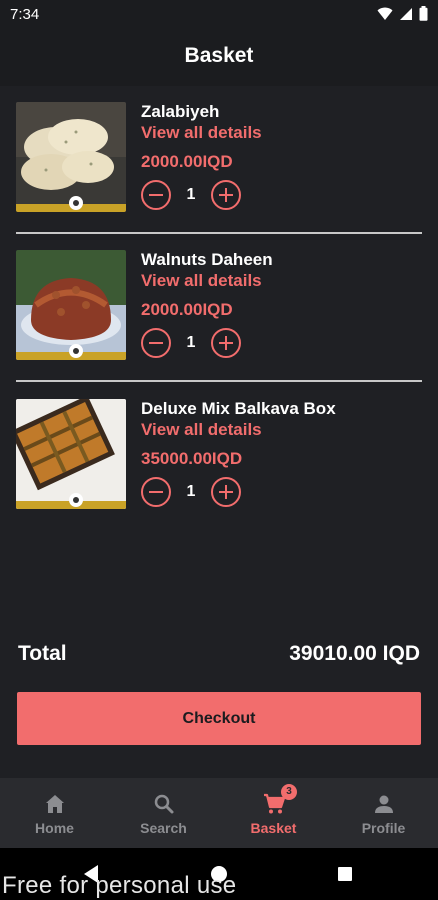 This screenshot has width=438, height=900. I want to click on status-time: 7:34, so click(25, 14).